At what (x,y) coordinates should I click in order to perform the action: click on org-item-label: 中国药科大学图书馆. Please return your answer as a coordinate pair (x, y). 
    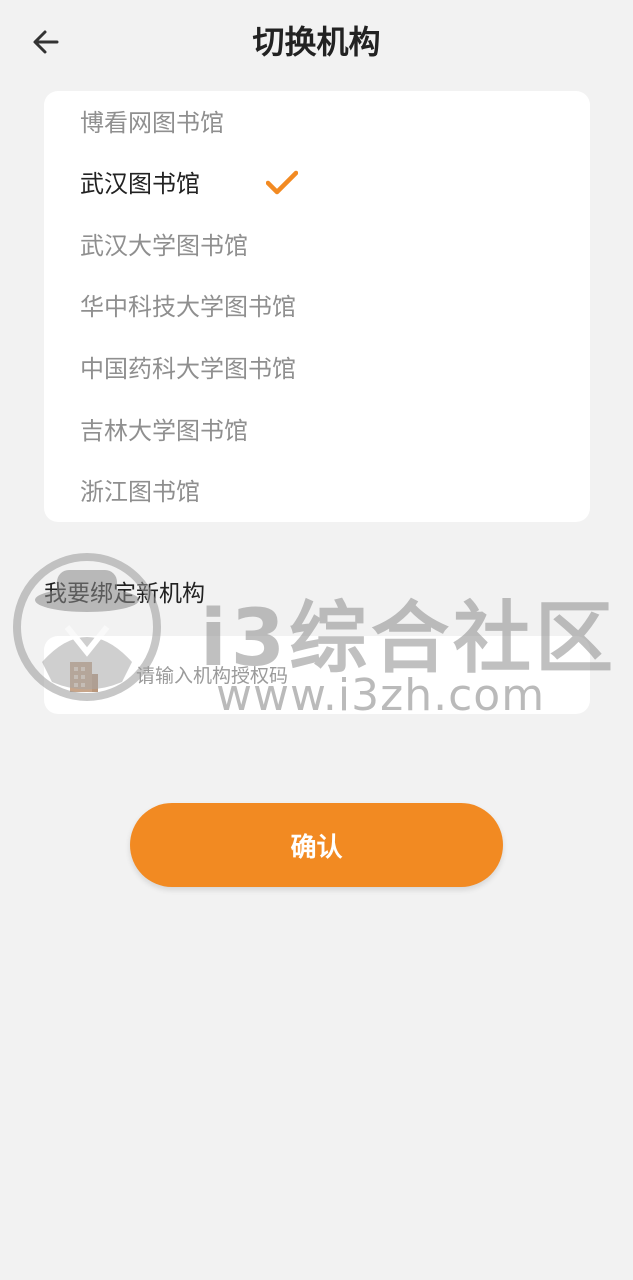
    Looking at the image, I should click on (188, 369).